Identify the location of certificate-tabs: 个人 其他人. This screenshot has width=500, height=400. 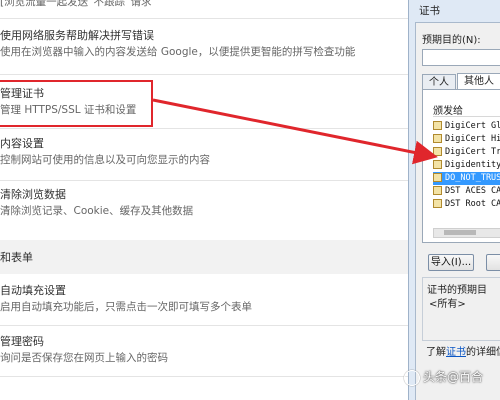
(461, 81).